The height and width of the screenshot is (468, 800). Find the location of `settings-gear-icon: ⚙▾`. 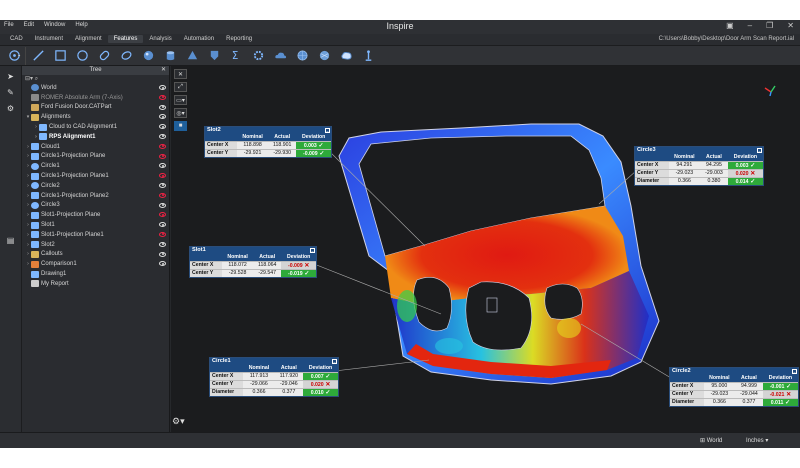

settings-gear-icon: ⚙▾ is located at coordinates (178, 421).